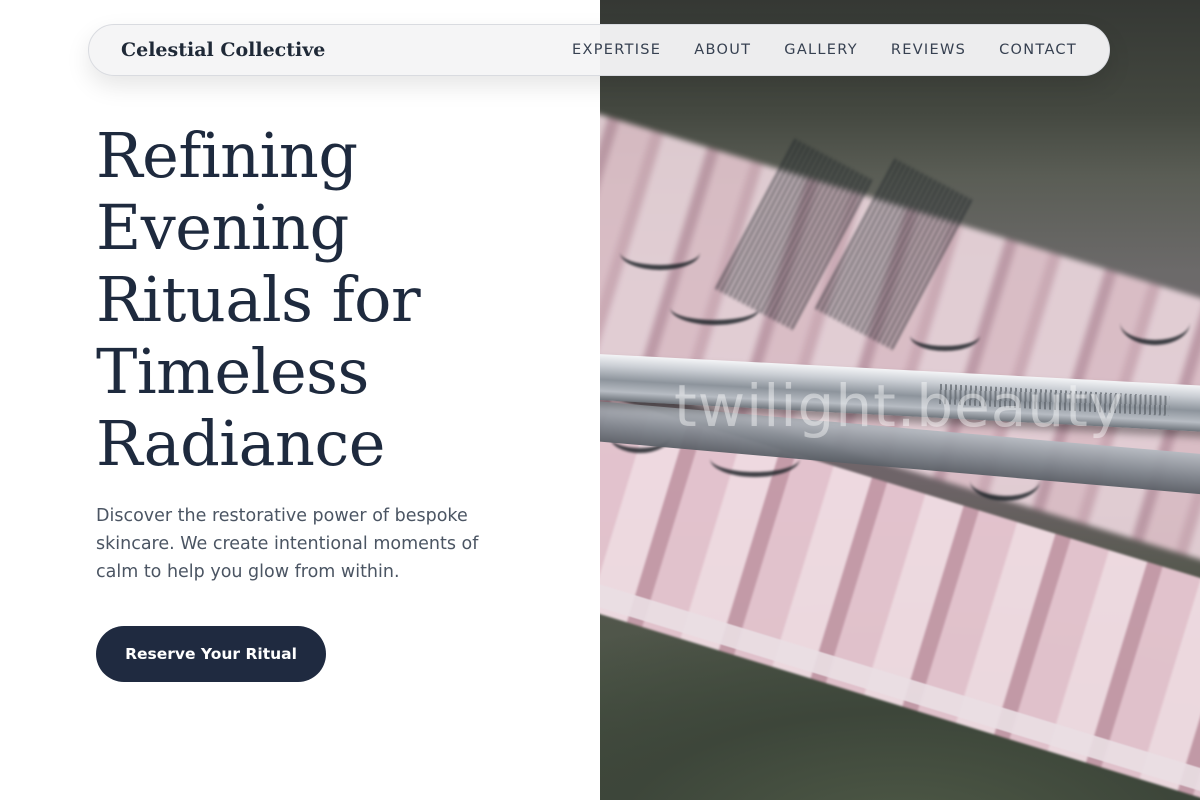  I want to click on nav-link-expertise: EXPERTISE, so click(616, 50).